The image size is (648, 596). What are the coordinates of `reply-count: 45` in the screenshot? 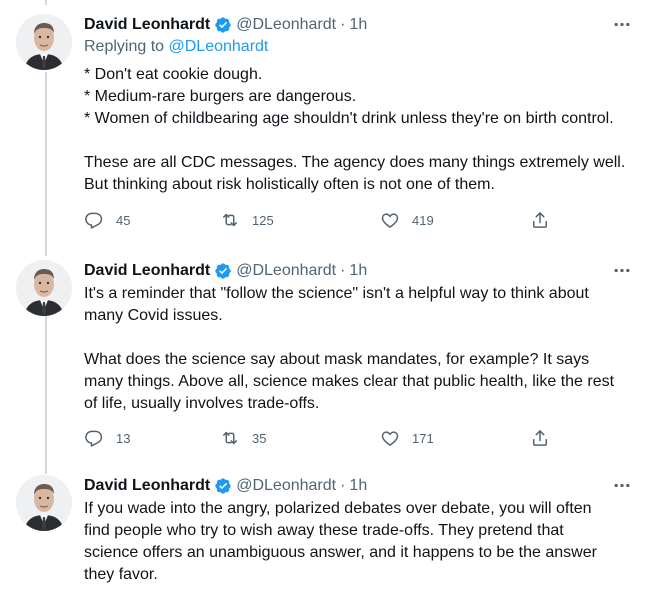 It's located at (123, 220).